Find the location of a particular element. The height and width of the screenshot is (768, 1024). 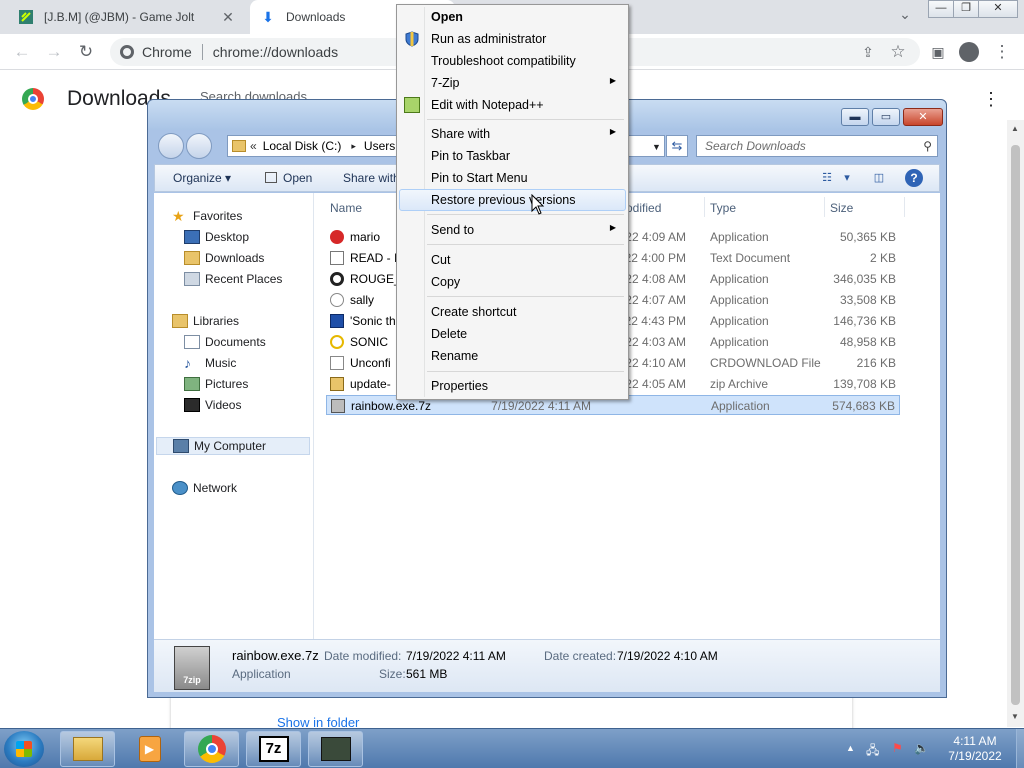

column-type: Type is located at coordinates (723, 208).